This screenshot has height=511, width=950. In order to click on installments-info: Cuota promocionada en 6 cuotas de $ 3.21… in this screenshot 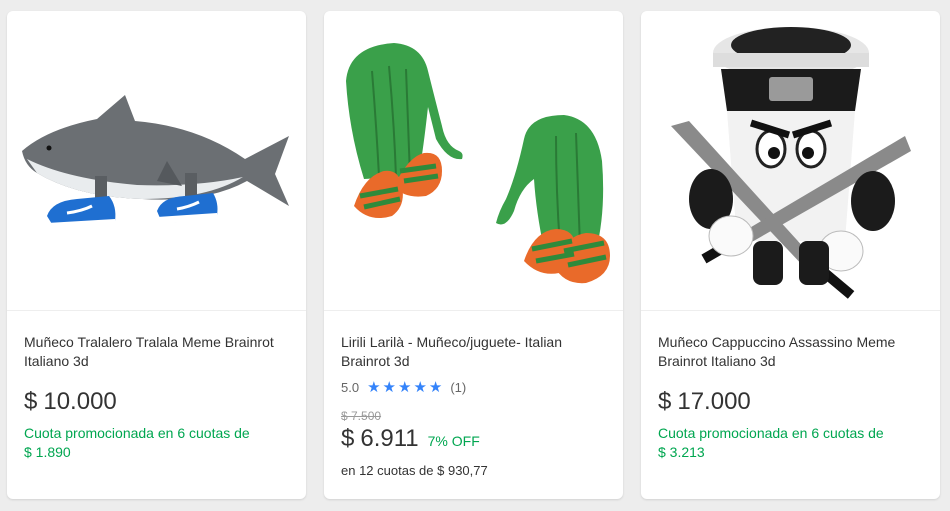, I will do `click(793, 443)`.